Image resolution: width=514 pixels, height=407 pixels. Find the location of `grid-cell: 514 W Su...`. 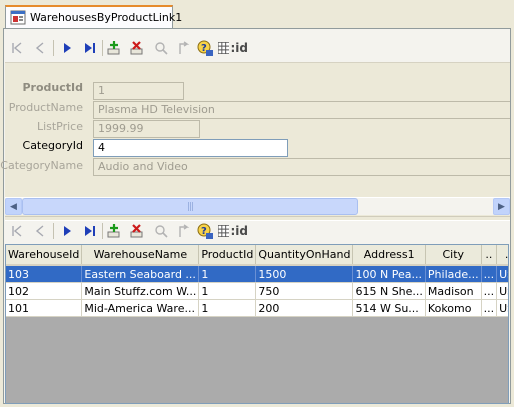

grid-cell: 514 W Su... is located at coordinates (389, 308).